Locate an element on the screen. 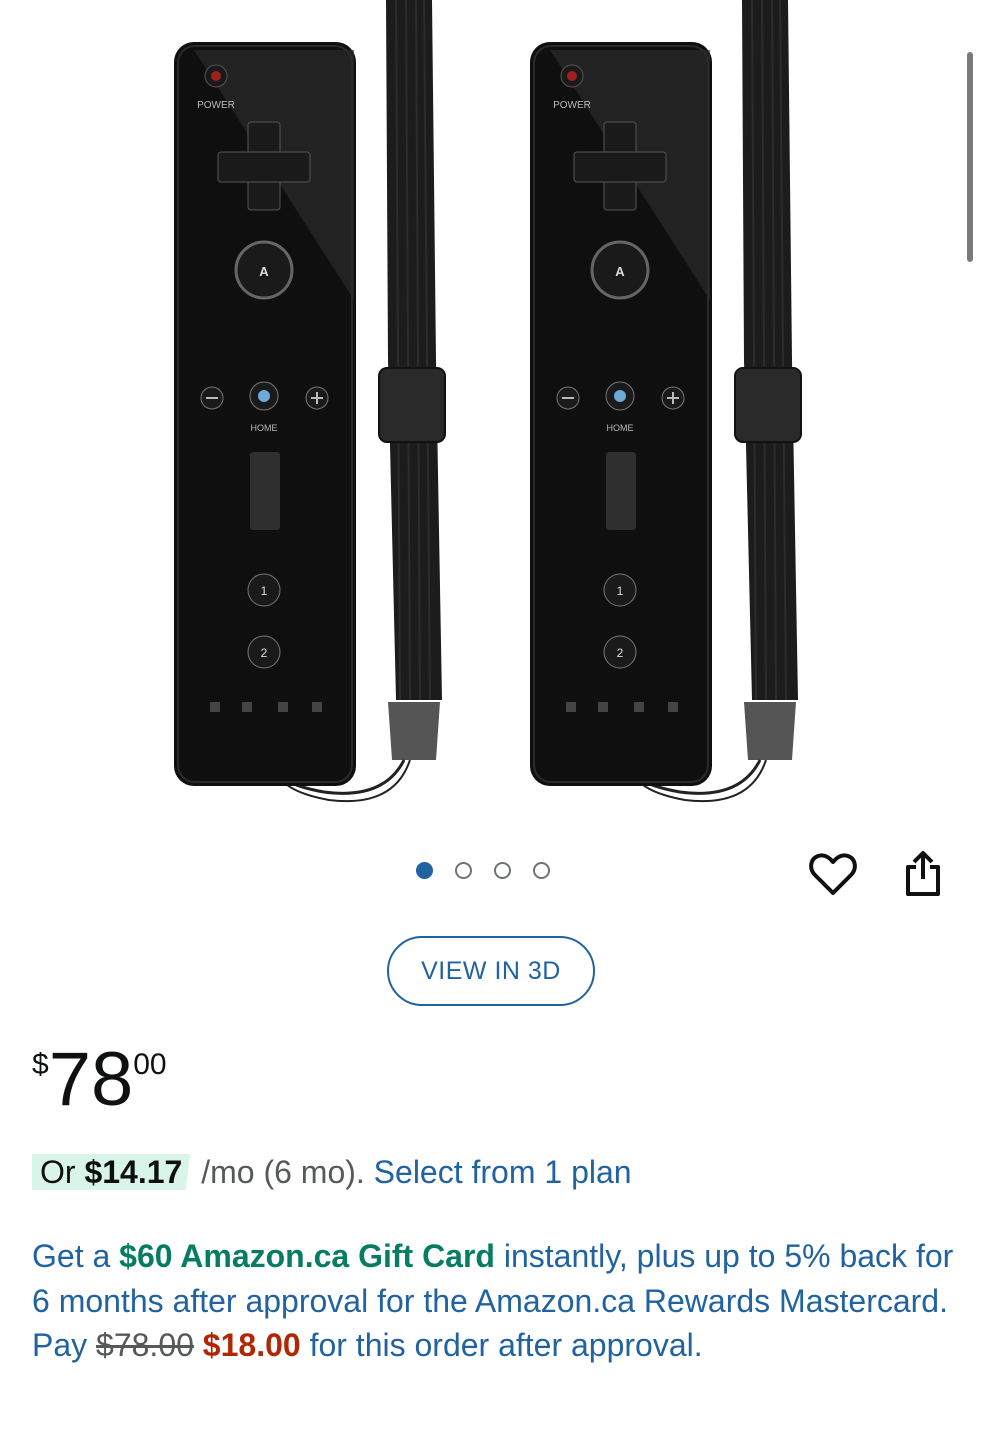  promo-new-price: $18.00 is located at coordinates (251, 1345).